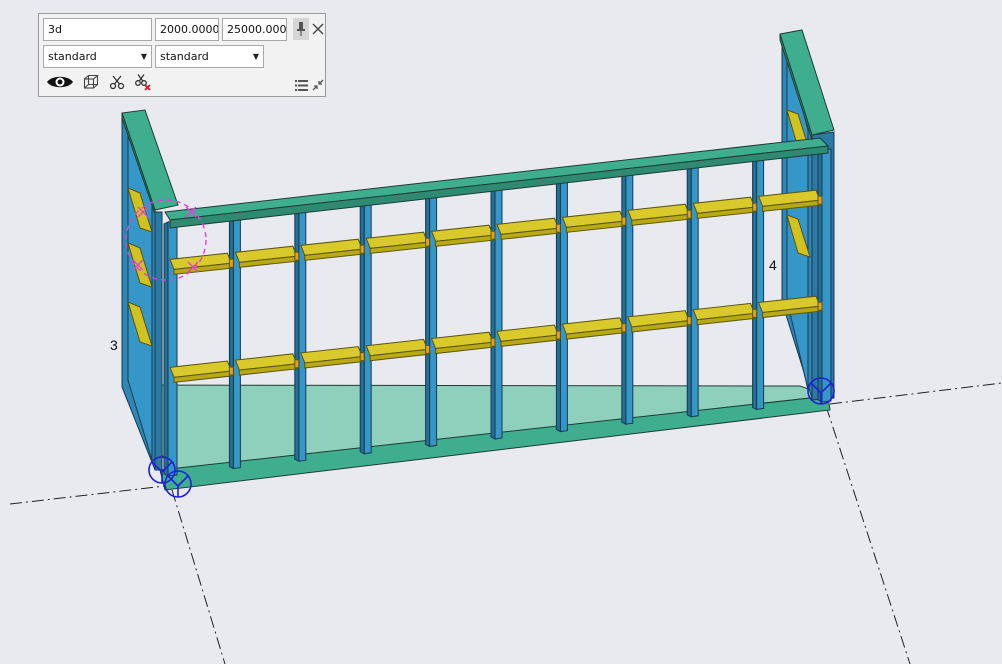 The width and height of the screenshot is (1002, 664). I want to click on clip-remove-icon, so click(143, 82).